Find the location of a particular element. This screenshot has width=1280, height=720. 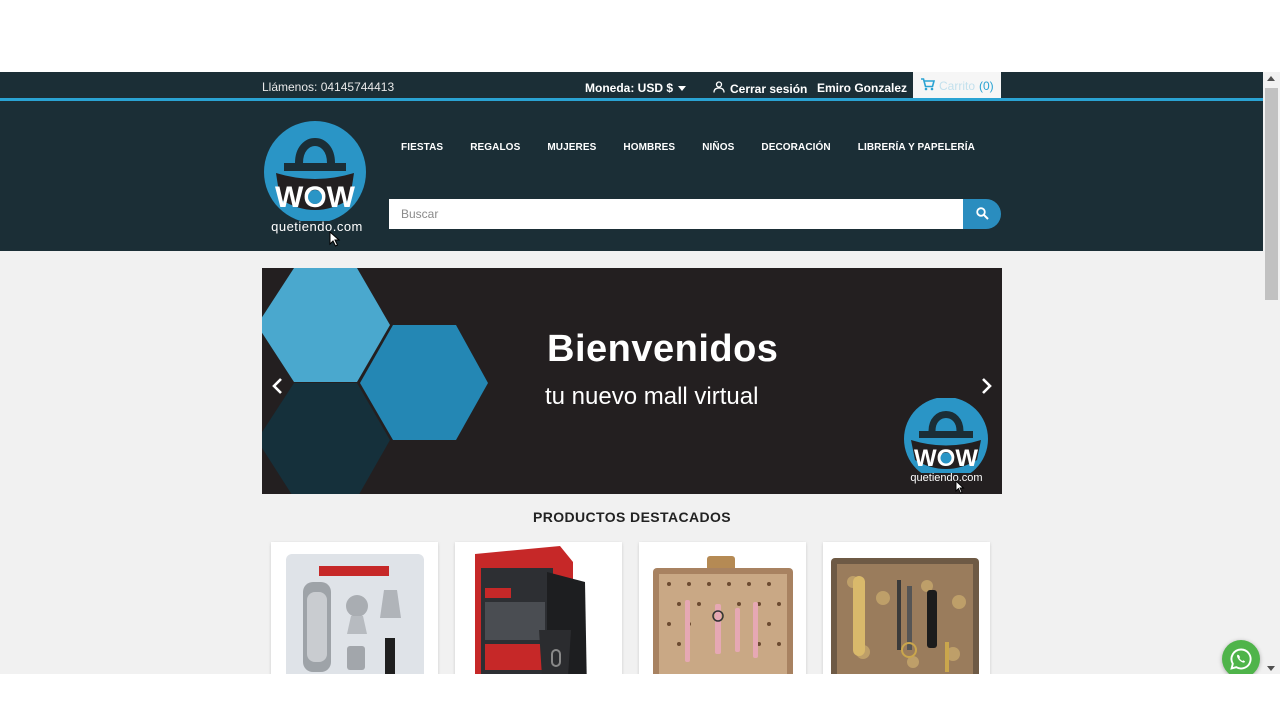

site-logo: WOW quetiendo.com is located at coordinates (317, 181).